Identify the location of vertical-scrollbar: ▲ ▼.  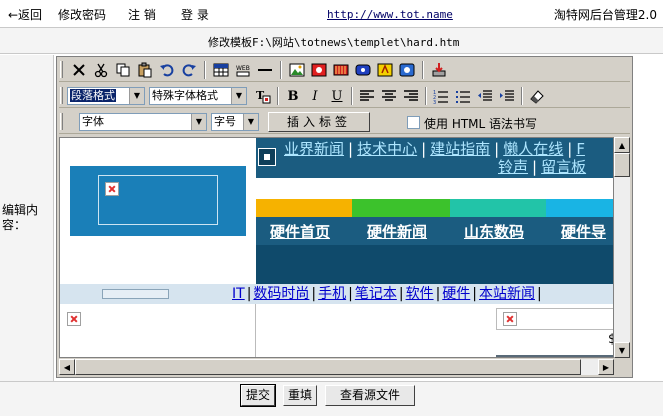
(622, 247).